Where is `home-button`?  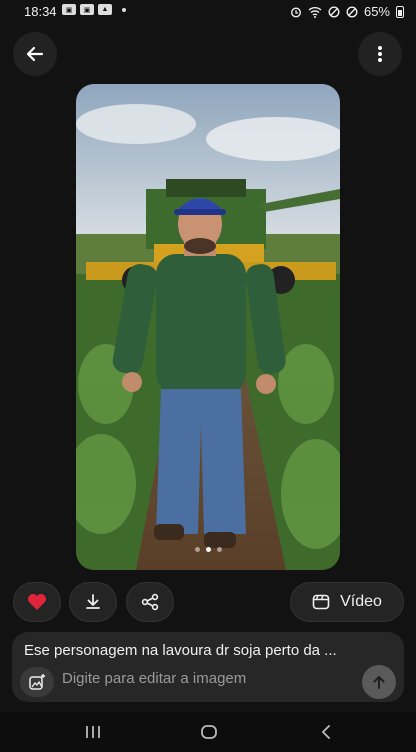
home-button is located at coordinates (209, 732).